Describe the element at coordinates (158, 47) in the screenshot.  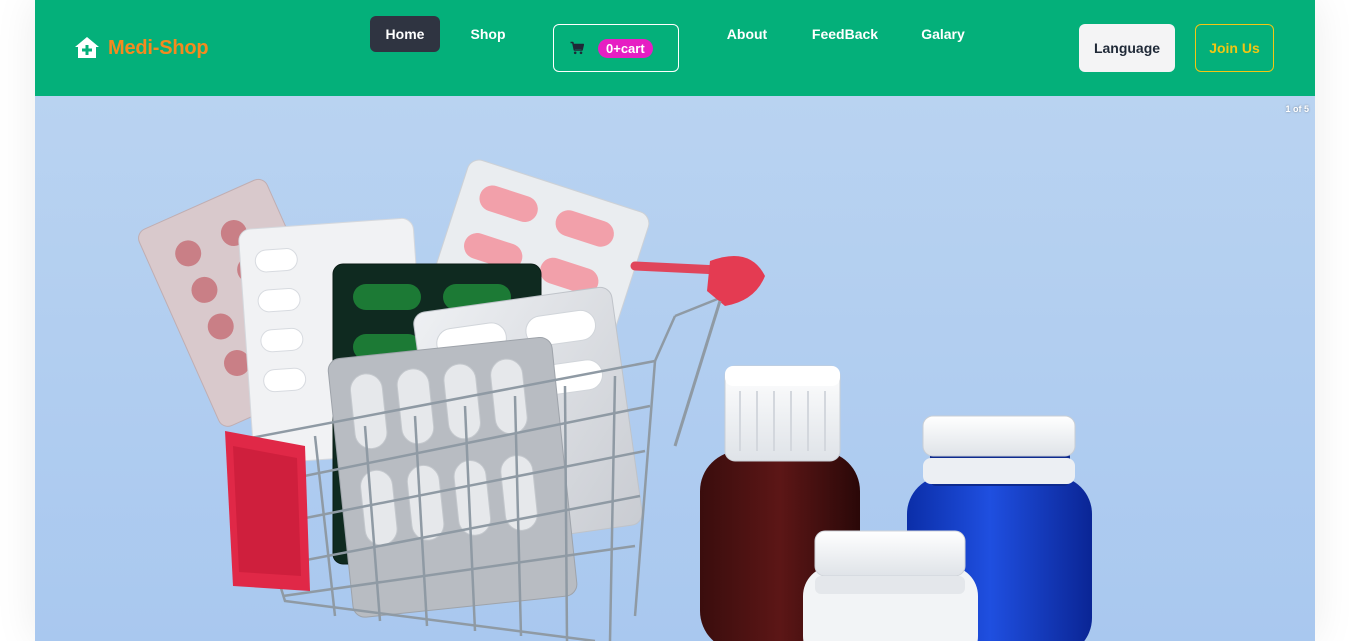
I see `brand-name: Medi-Shop` at that location.